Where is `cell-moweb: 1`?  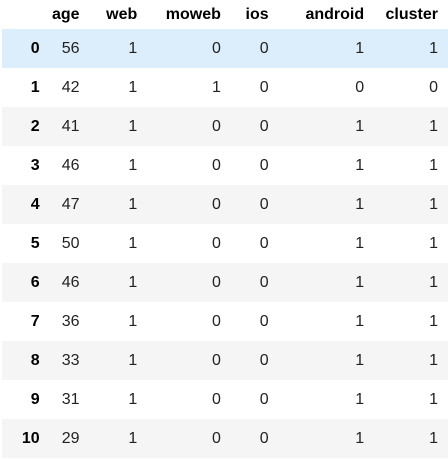 cell-moweb: 1 is located at coordinates (216, 87).